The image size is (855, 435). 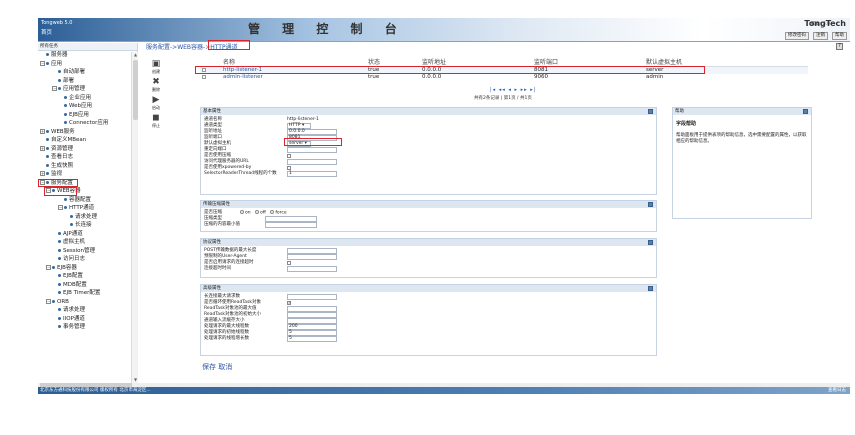 I want to click on tree-item: − ORB, so click(x=87, y=302).